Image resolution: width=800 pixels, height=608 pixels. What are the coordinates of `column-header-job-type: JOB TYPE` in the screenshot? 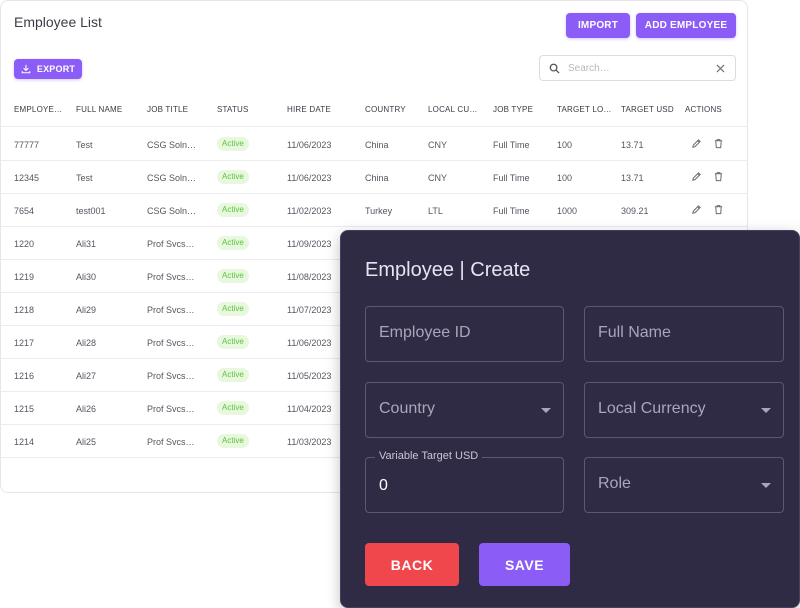 It's located at (513, 109).